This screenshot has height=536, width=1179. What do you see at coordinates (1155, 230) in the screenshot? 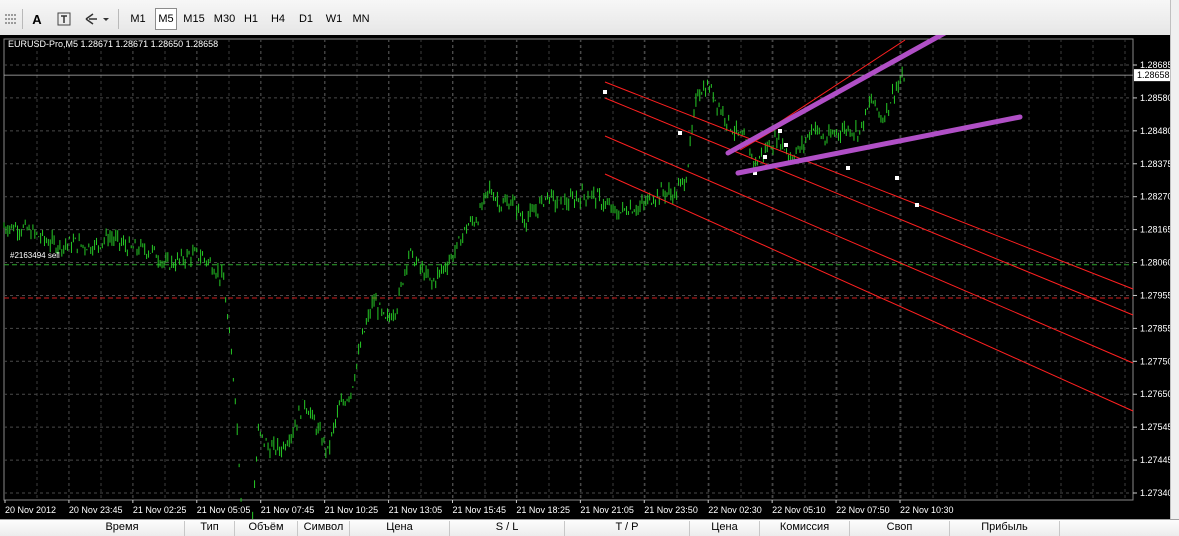
I see `price-tick-label: 1.28165` at bounding box center [1155, 230].